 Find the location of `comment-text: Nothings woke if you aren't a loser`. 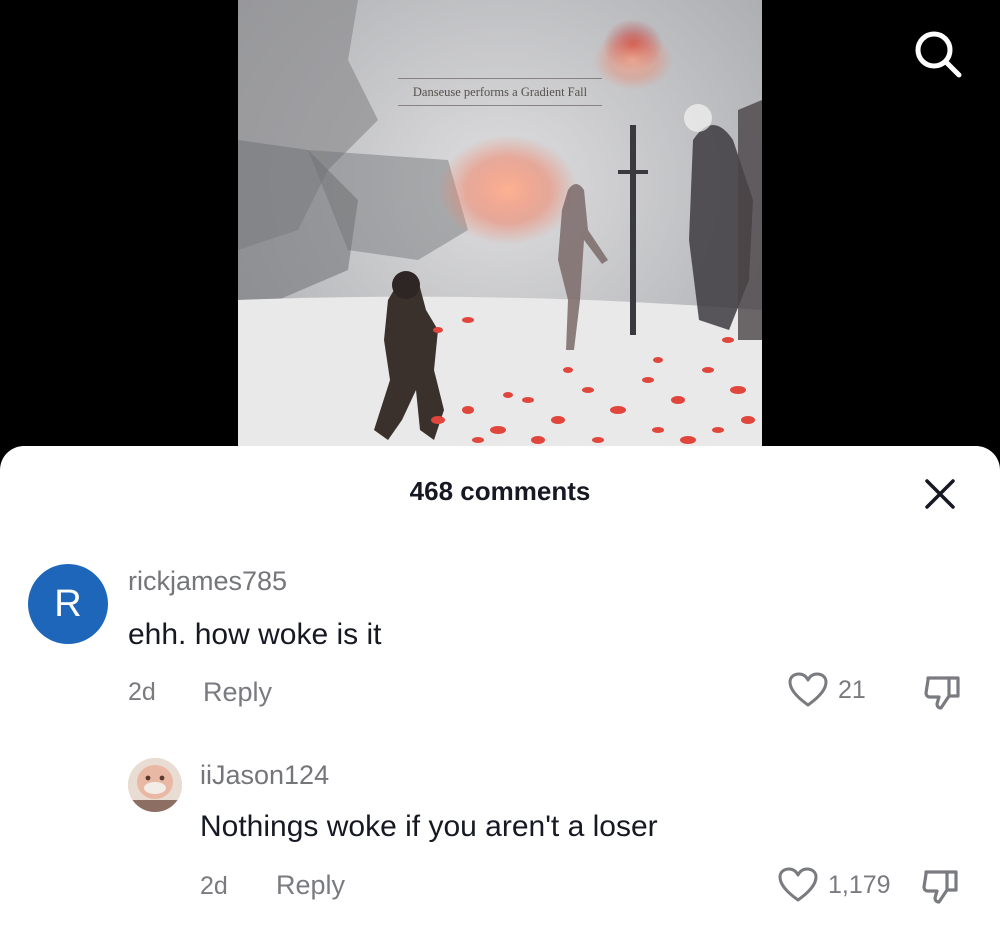

comment-text: Nothings woke if you aren't a loser is located at coordinates (429, 826).